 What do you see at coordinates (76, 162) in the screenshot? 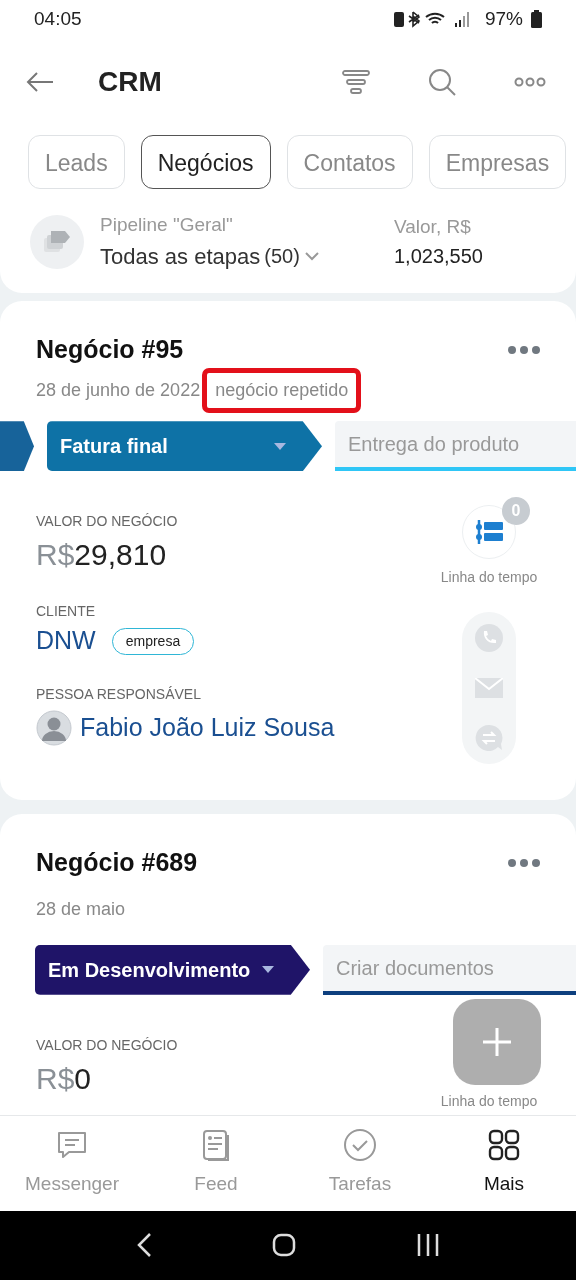
I see `tab: Leads` at bounding box center [76, 162].